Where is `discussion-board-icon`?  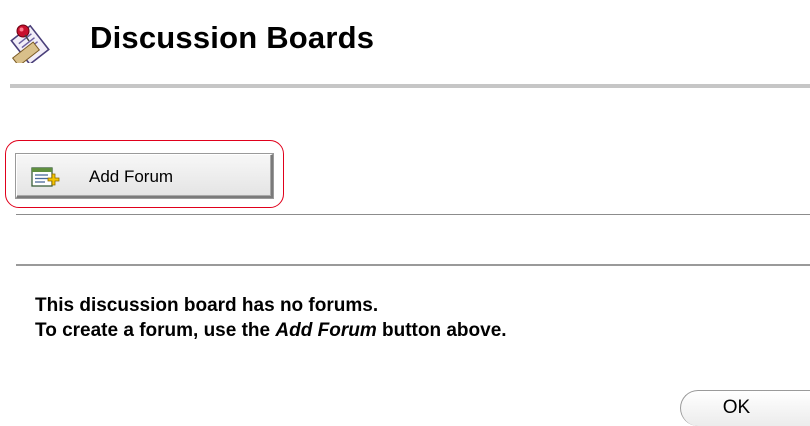 discussion-board-icon is located at coordinates (31, 43).